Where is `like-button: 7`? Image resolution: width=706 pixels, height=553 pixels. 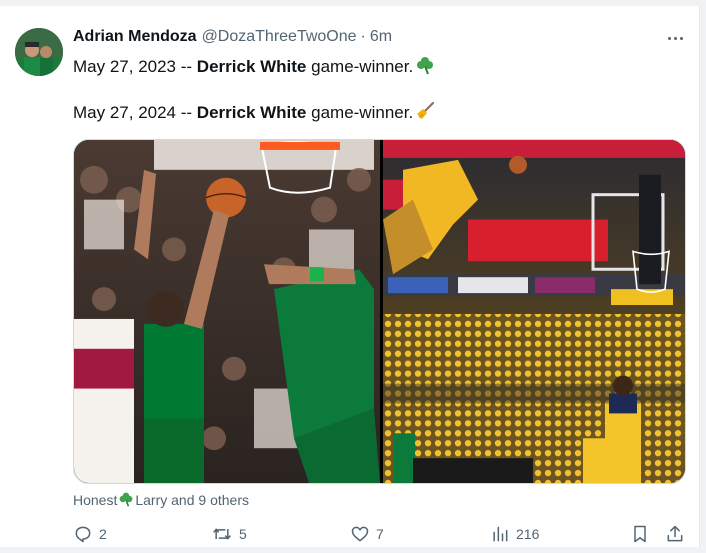 like-button: 7 is located at coordinates (367, 534).